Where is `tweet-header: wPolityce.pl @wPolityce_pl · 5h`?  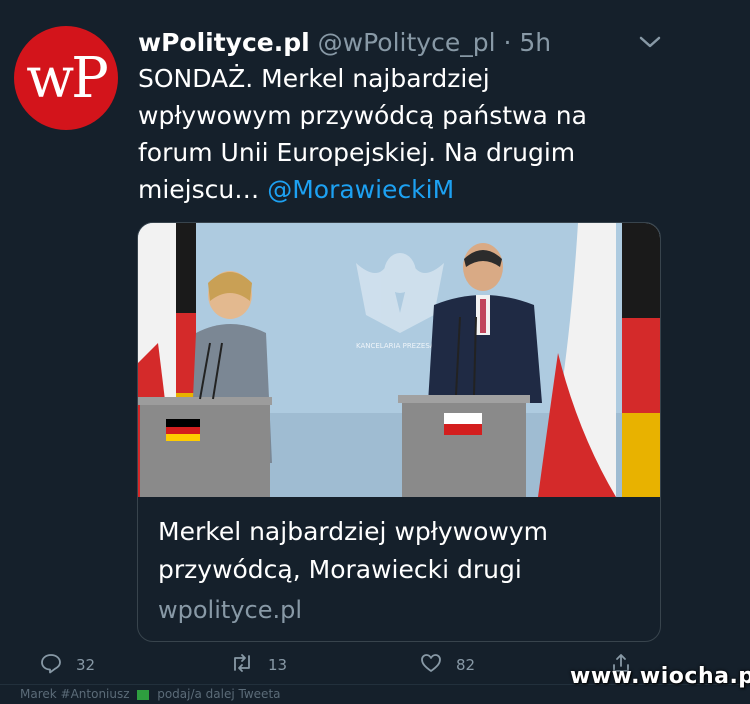
tweet-header: wPolityce.pl @wPolityce_pl · 5h is located at coordinates (344, 43).